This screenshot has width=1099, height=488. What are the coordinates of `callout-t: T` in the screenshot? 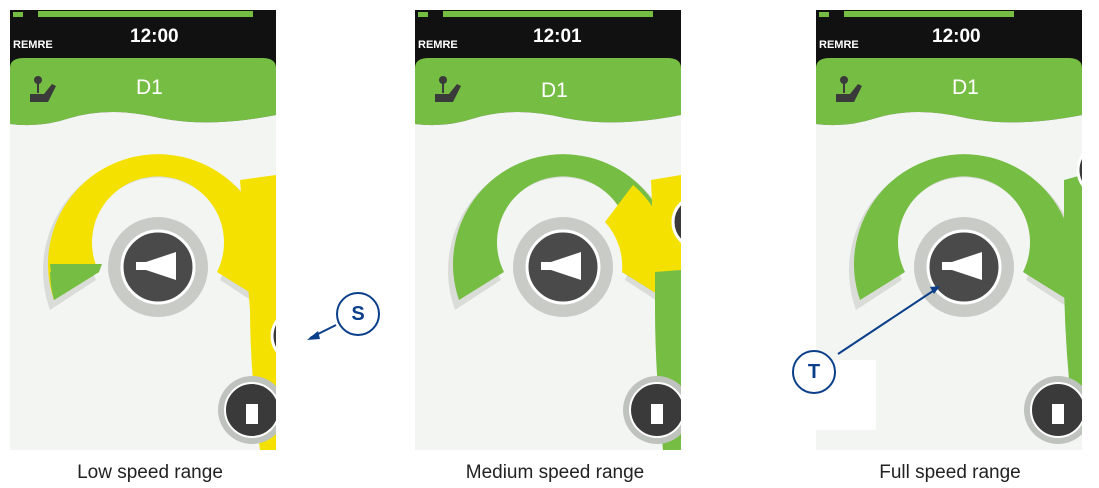 It's located at (814, 372).